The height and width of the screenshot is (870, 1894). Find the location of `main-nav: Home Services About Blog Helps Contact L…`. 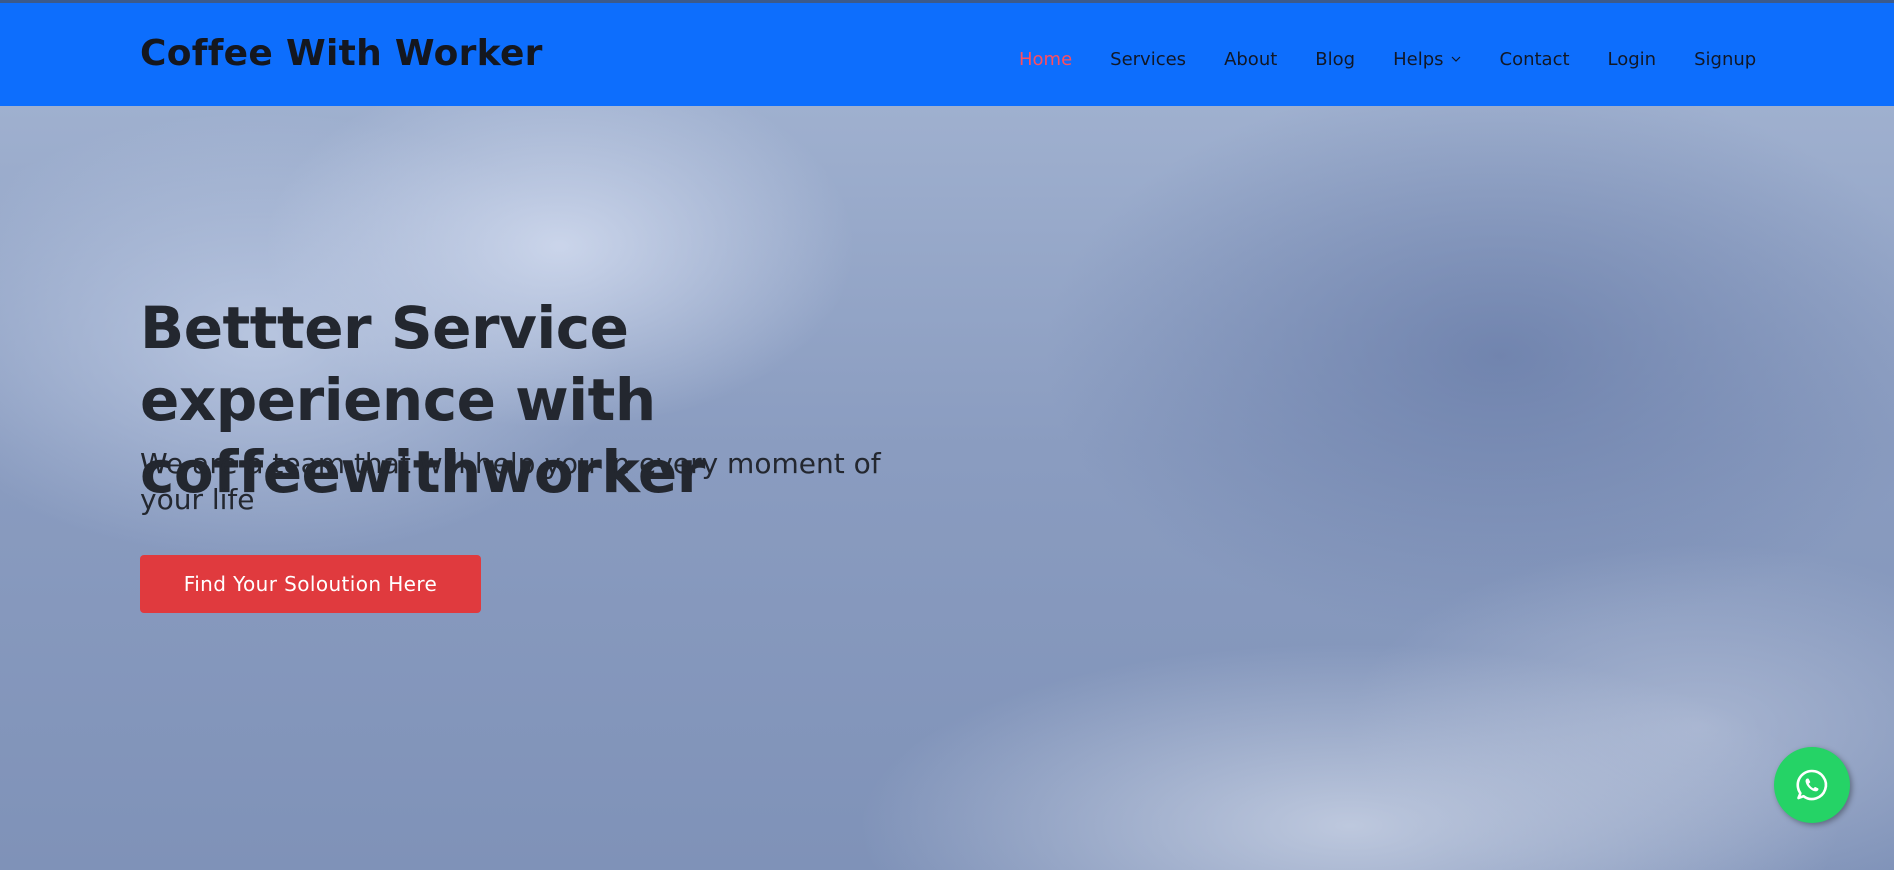

main-nav: Home Services About Blog Helps Contact L… is located at coordinates (1387, 59).